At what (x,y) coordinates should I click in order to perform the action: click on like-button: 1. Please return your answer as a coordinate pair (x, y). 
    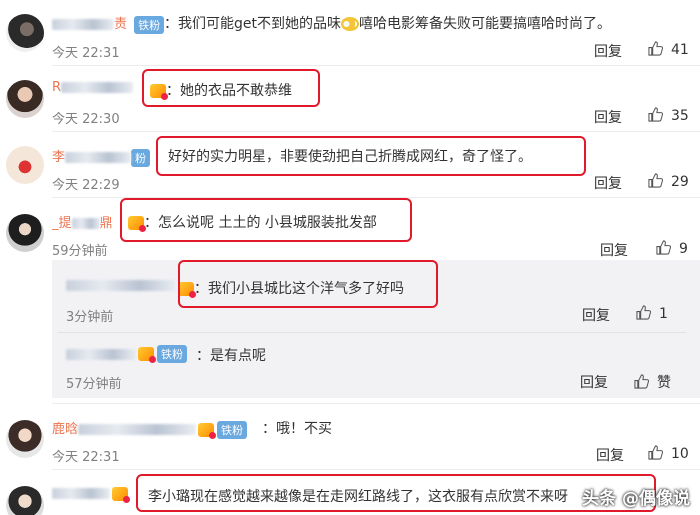
    Looking at the image, I should click on (652, 313).